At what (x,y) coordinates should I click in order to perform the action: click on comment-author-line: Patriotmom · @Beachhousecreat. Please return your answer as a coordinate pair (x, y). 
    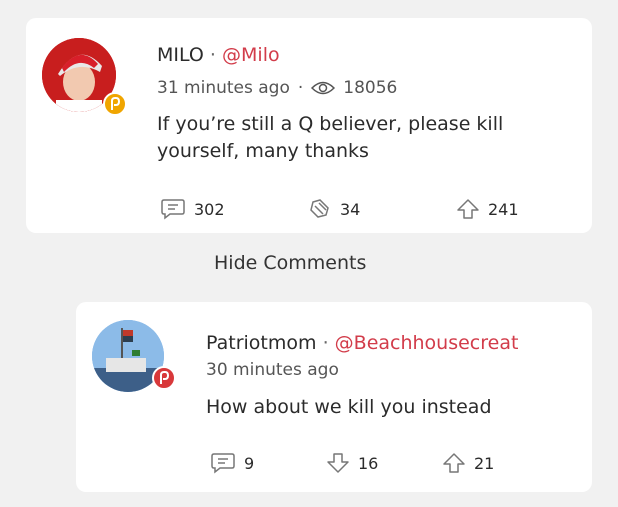
    Looking at the image, I should click on (362, 343).